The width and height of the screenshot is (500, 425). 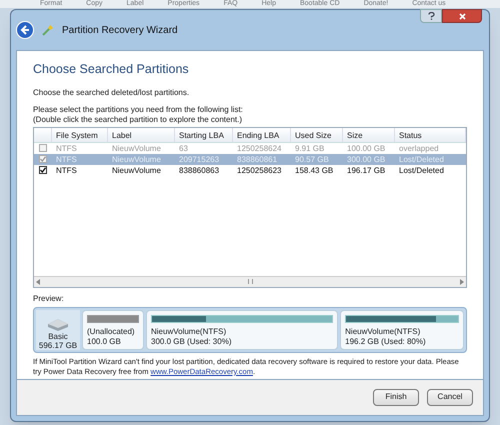 I want to click on horizontal-scrollbar, so click(x=250, y=281).